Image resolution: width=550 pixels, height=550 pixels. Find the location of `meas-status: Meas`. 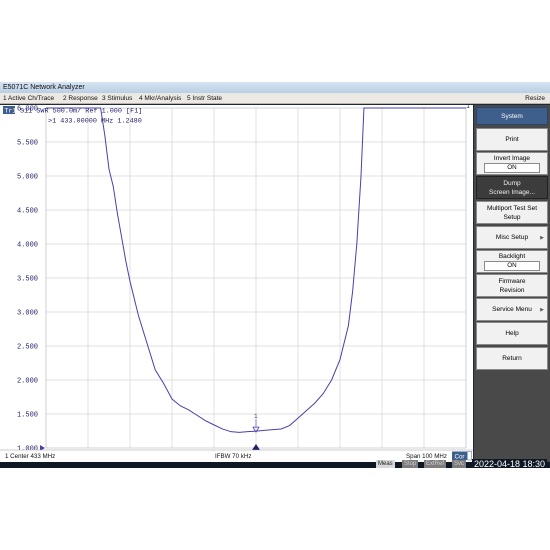

meas-status: Meas is located at coordinates (385, 464).